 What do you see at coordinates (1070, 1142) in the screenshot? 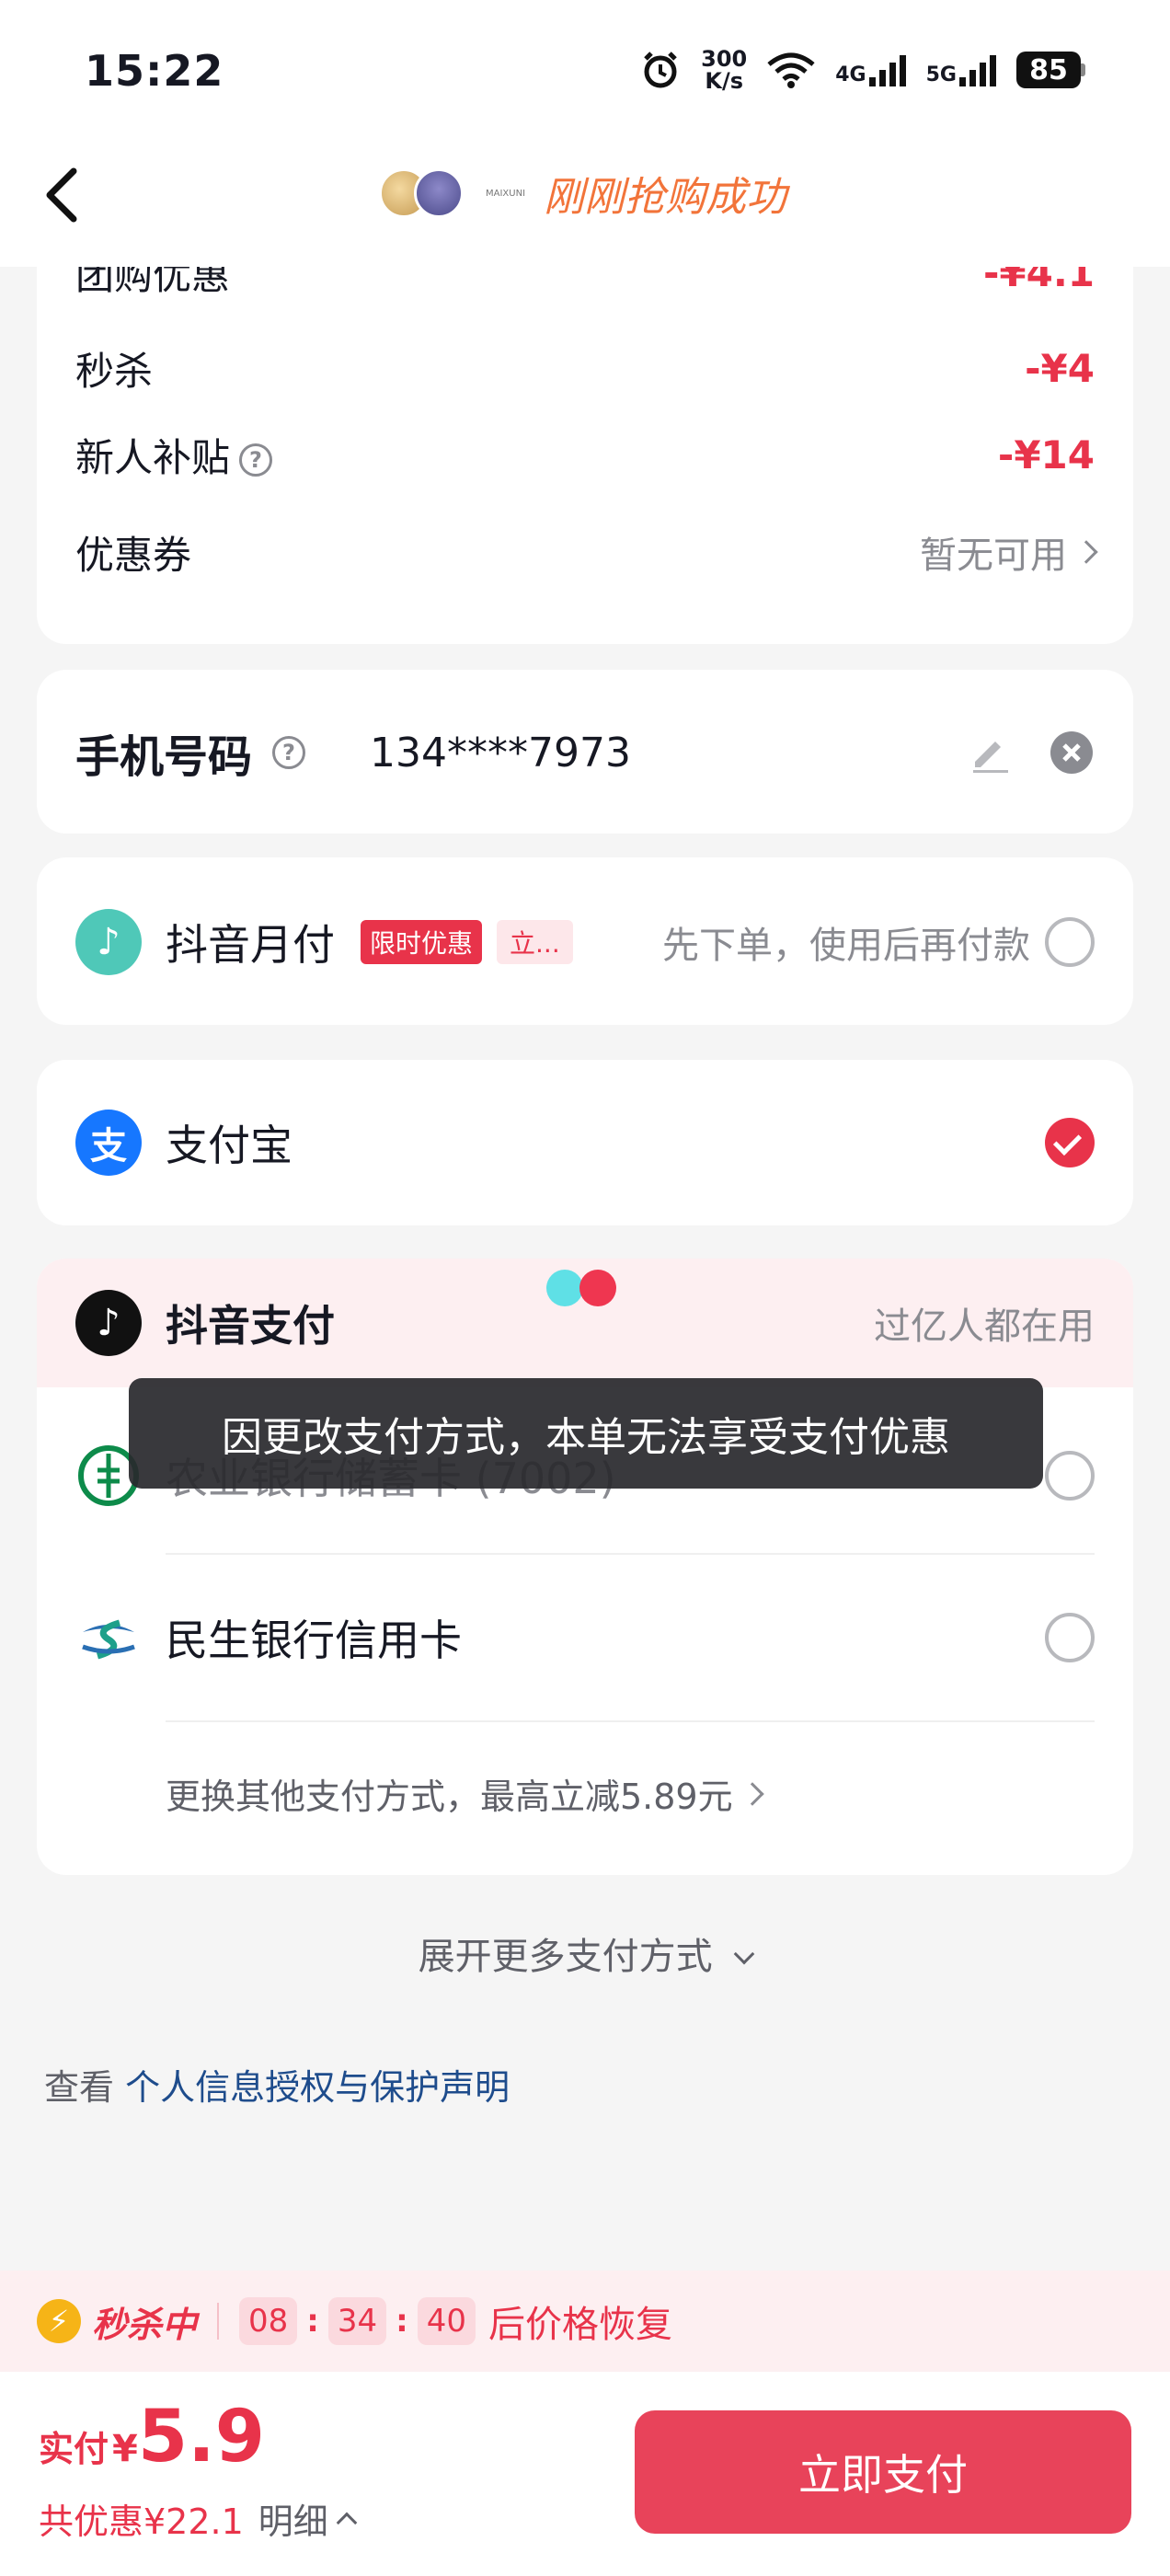
I see `alipay-radio` at bounding box center [1070, 1142].